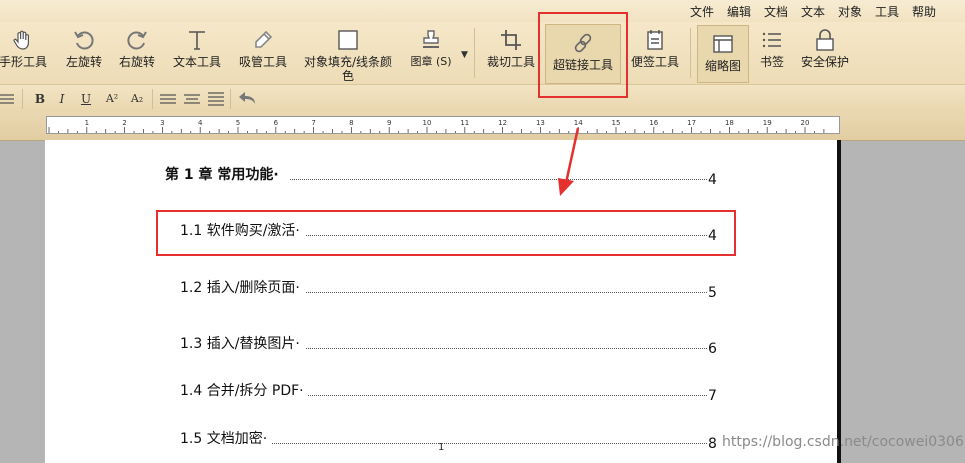 The width and height of the screenshot is (965, 463). What do you see at coordinates (654, 62) in the screenshot?
I see `sticky-note-label: 便签工具` at bounding box center [654, 62].